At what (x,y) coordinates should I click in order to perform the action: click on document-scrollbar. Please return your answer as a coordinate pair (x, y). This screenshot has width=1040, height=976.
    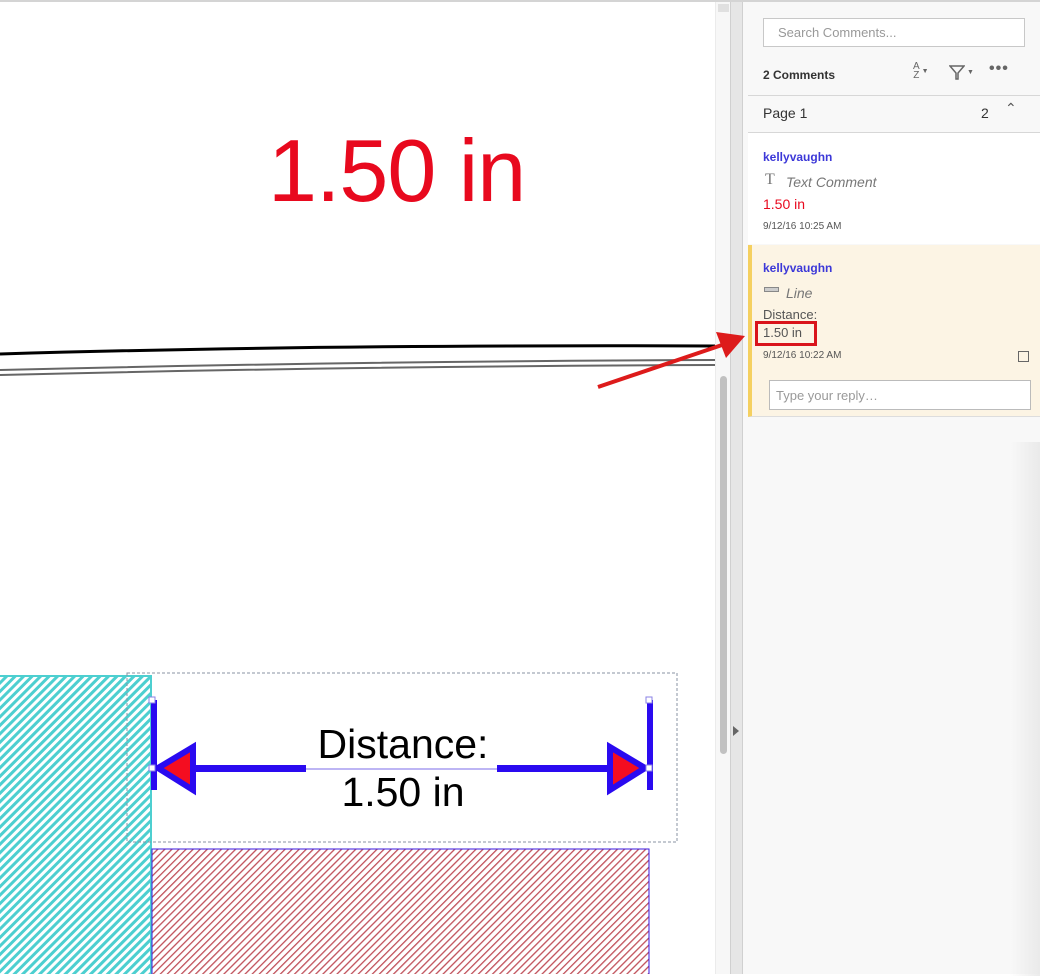
    Looking at the image, I should click on (723, 488).